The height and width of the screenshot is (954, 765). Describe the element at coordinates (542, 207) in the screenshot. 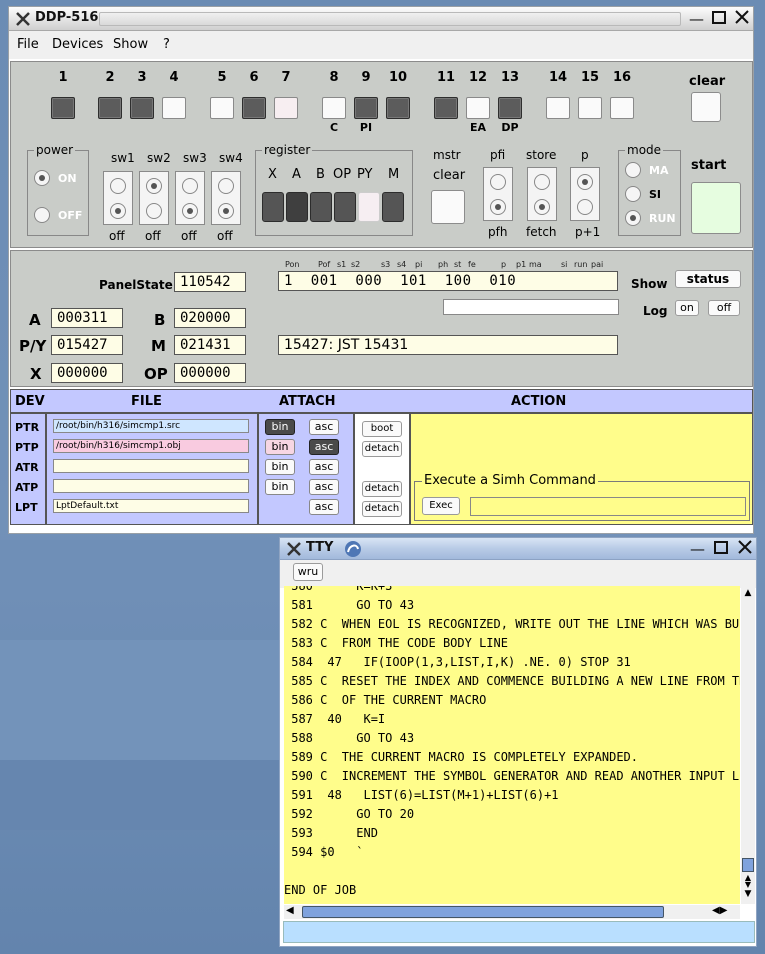

I see `fetch-radio` at that location.